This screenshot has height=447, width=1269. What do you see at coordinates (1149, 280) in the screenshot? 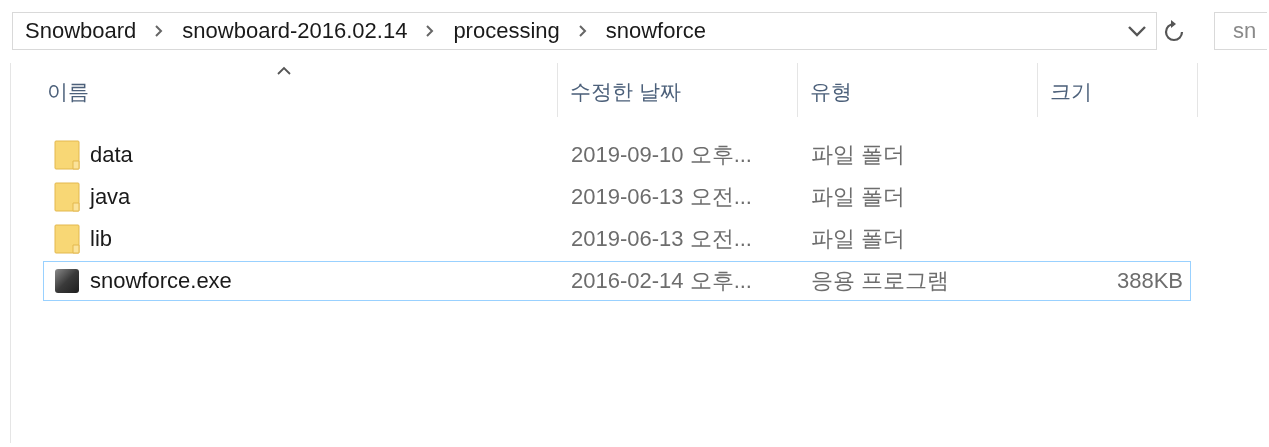
I see `file-size: 388KB` at bounding box center [1149, 280].